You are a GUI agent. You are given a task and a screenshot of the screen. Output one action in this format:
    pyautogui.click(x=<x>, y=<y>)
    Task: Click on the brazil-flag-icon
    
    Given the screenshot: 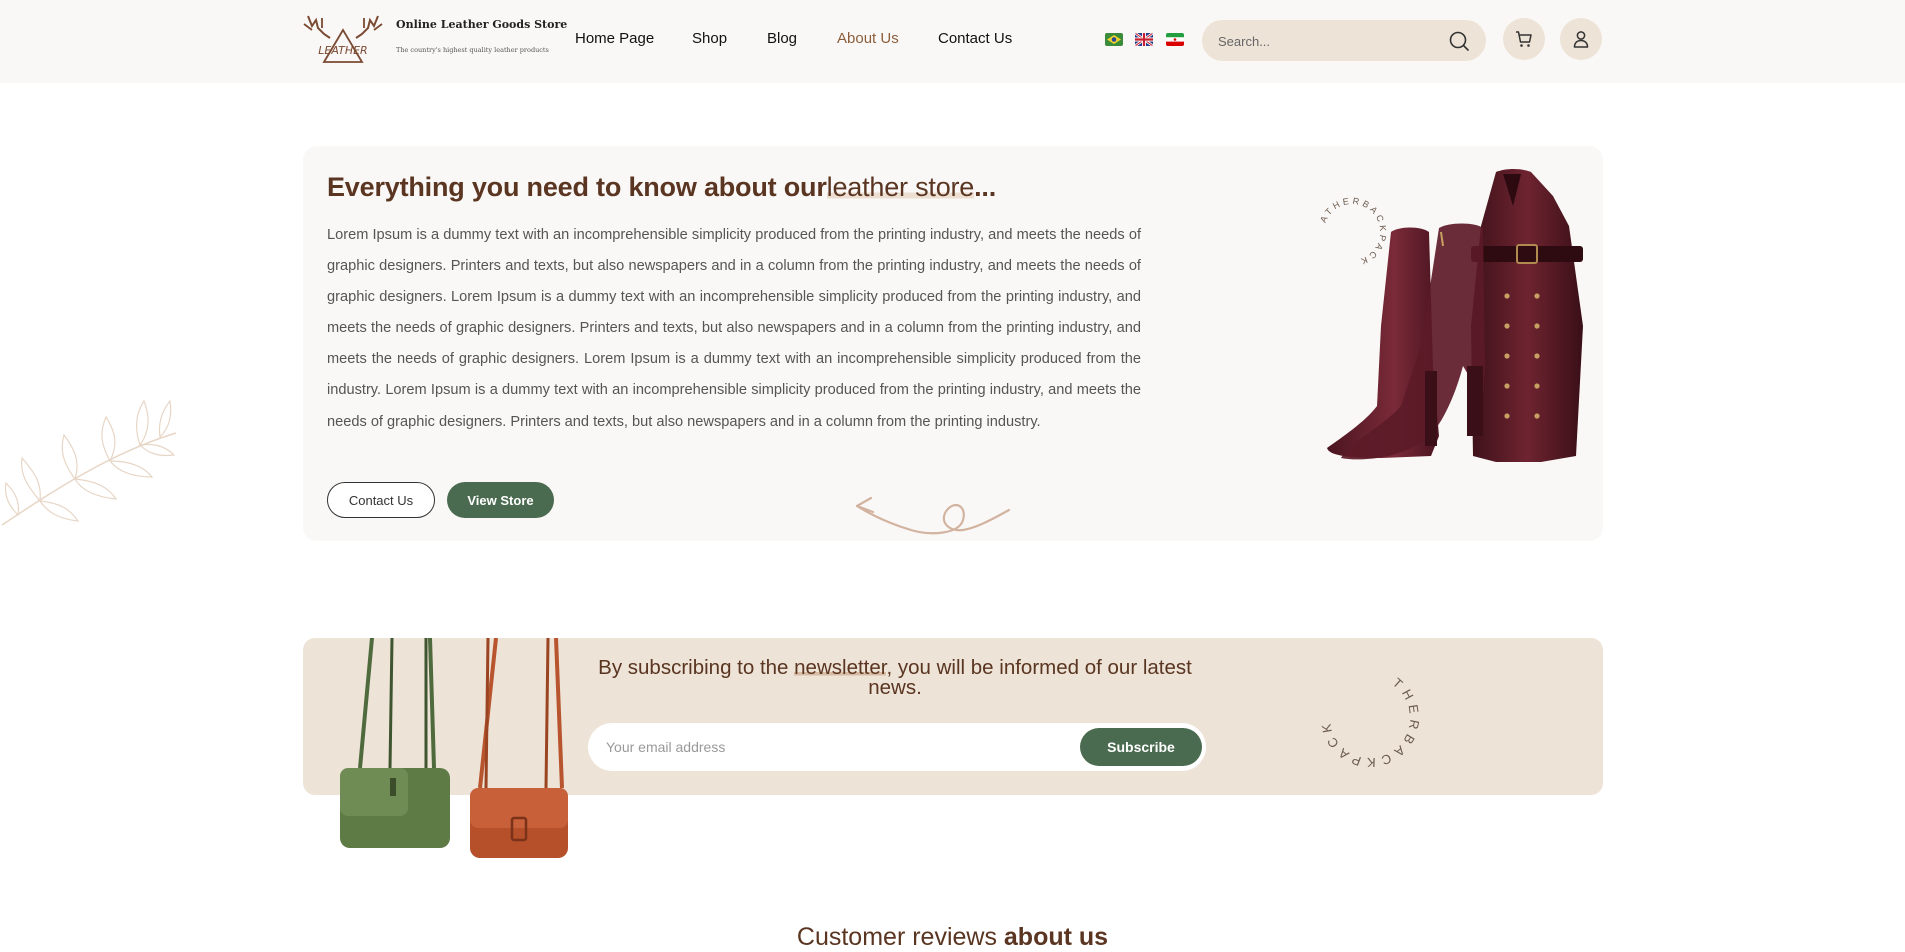 What is the action you would take?
    pyautogui.click(x=1114, y=39)
    